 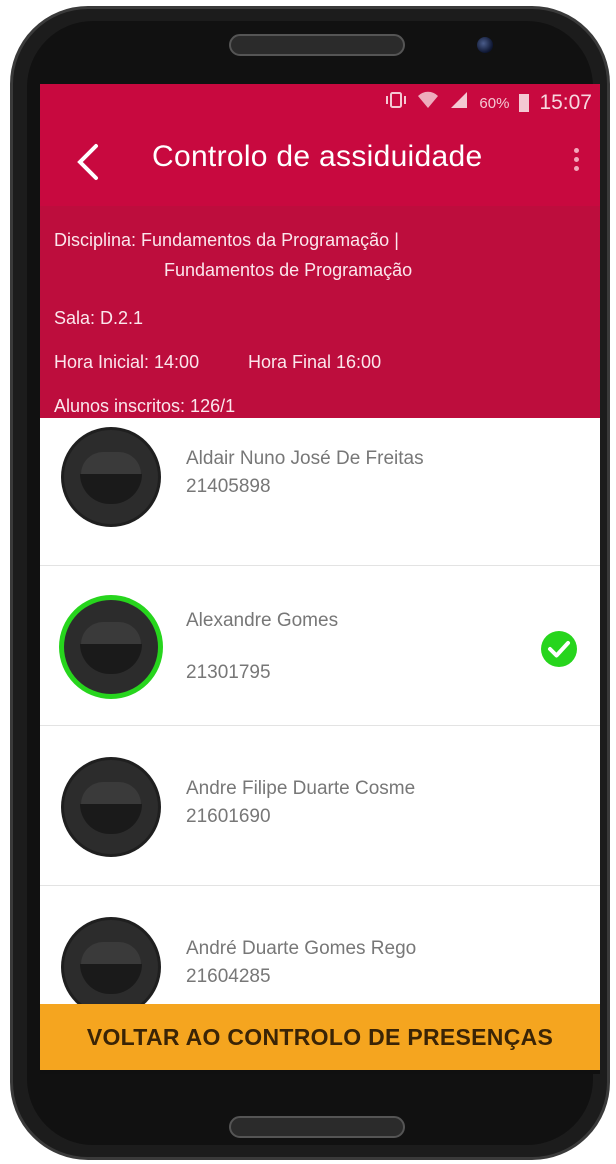 What do you see at coordinates (99, 318) in the screenshot?
I see `sala-text: Sala: D.2.1` at bounding box center [99, 318].